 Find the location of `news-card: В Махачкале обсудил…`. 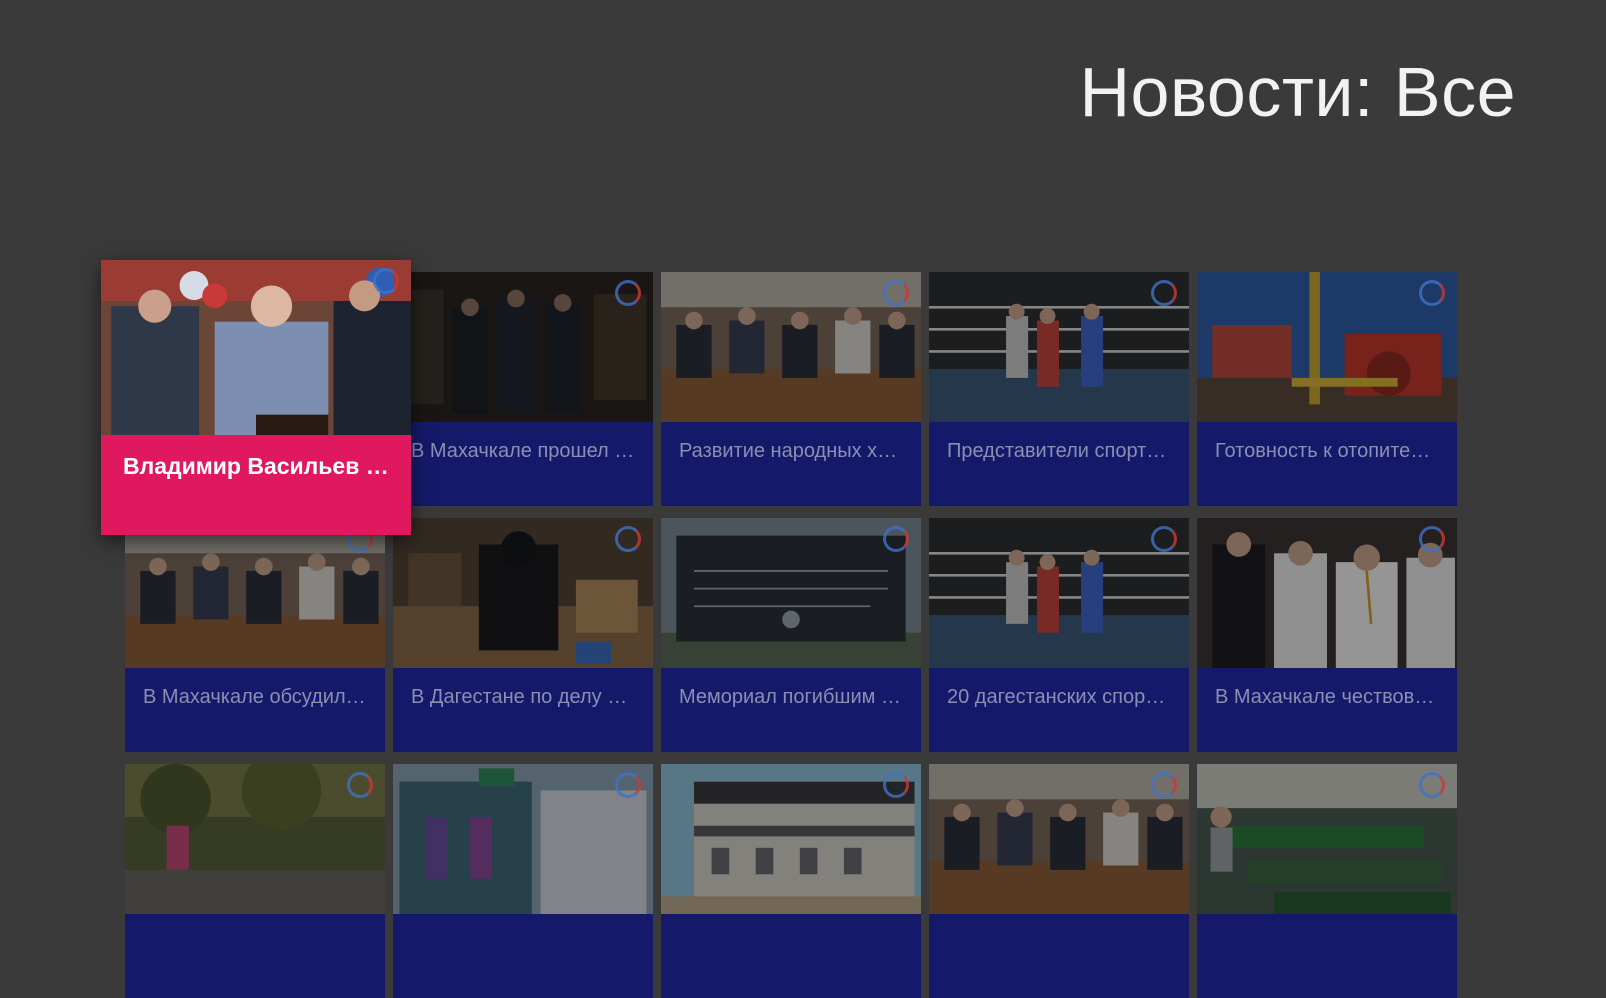

news-card: В Махачкале обсудил… is located at coordinates (255, 635).